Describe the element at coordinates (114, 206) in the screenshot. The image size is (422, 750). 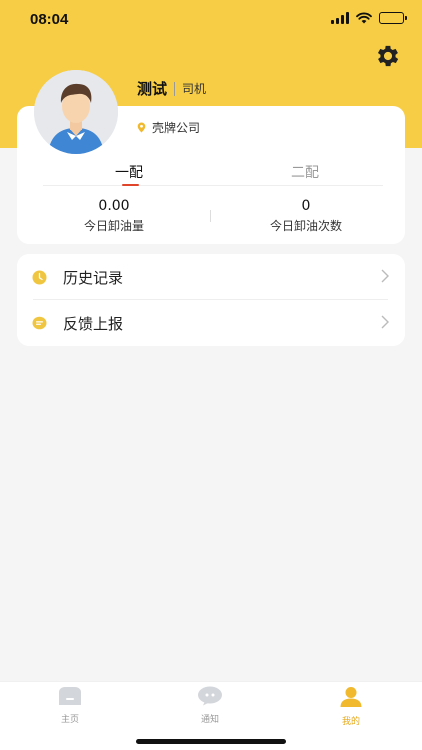
I see `stat-value: 0.00` at that location.